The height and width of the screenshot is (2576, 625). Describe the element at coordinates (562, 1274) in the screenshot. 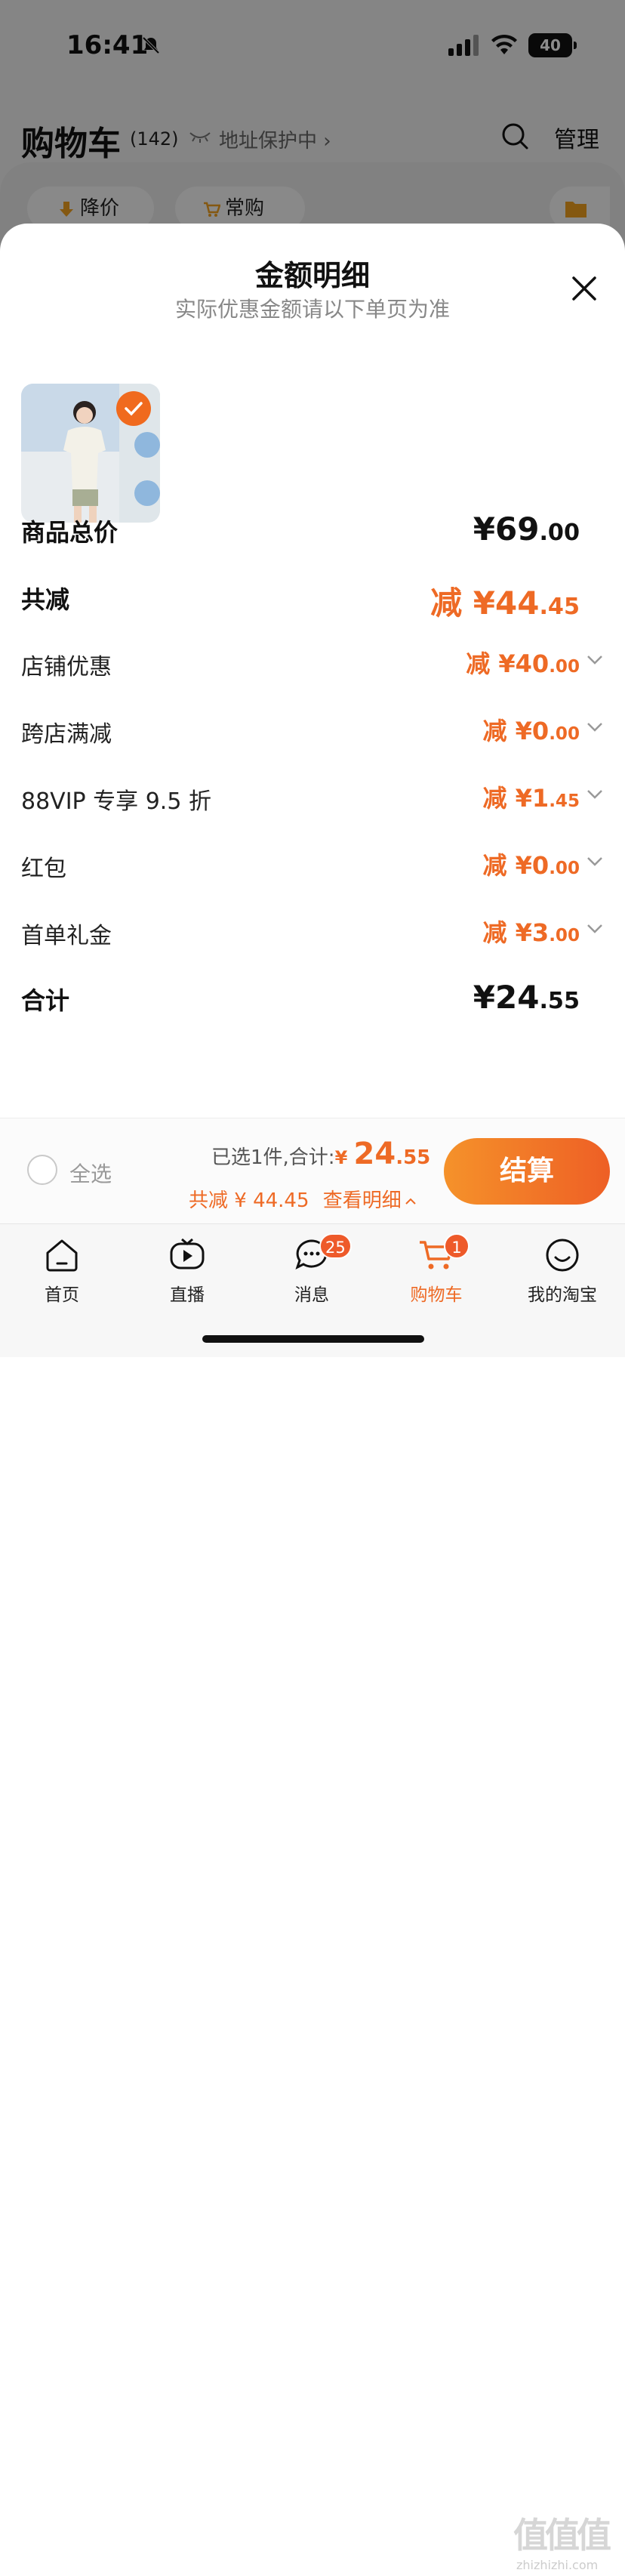

I see `tab-profile: 我的淘宝` at that location.